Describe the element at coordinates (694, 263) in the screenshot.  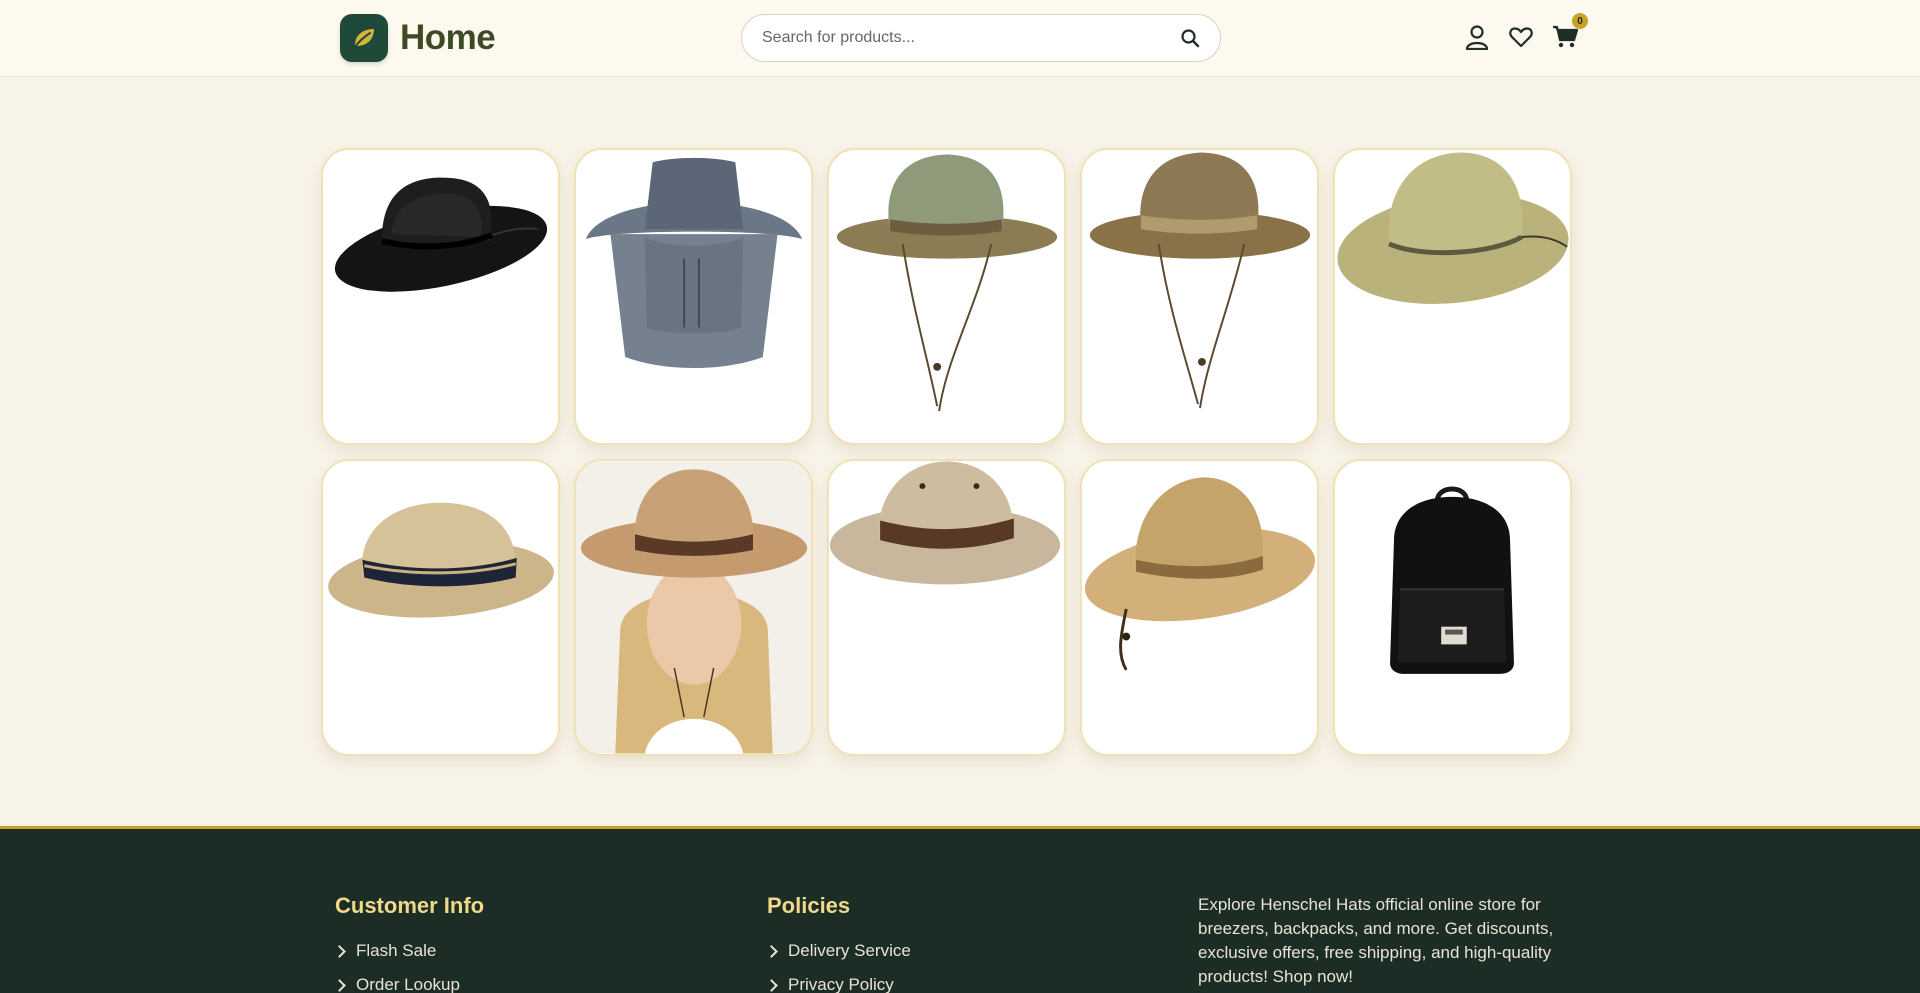
I see `gray-neck-flap-hat-icon` at that location.